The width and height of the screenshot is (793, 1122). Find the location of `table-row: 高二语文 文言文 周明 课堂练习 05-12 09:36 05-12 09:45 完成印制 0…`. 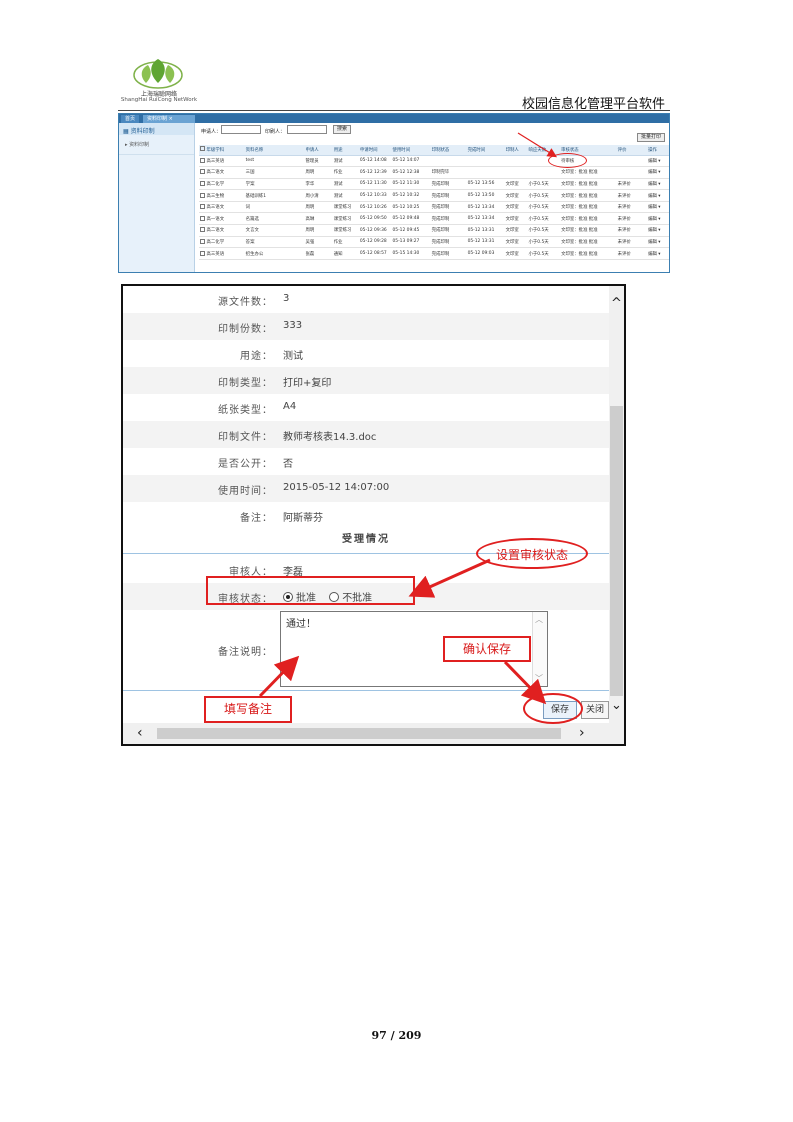

table-row: 高二语文 文言文 周明 课堂练习 05-12 09:36 05-12 09:45 完成印制 0… is located at coordinates (434, 230).